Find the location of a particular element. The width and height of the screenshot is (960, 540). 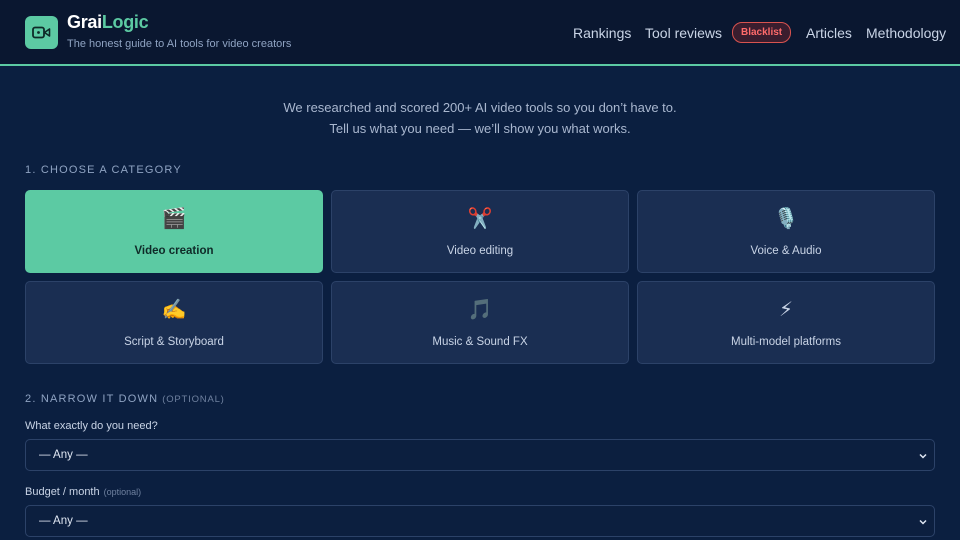

budget-label-text: Budget / month is located at coordinates (62, 492).